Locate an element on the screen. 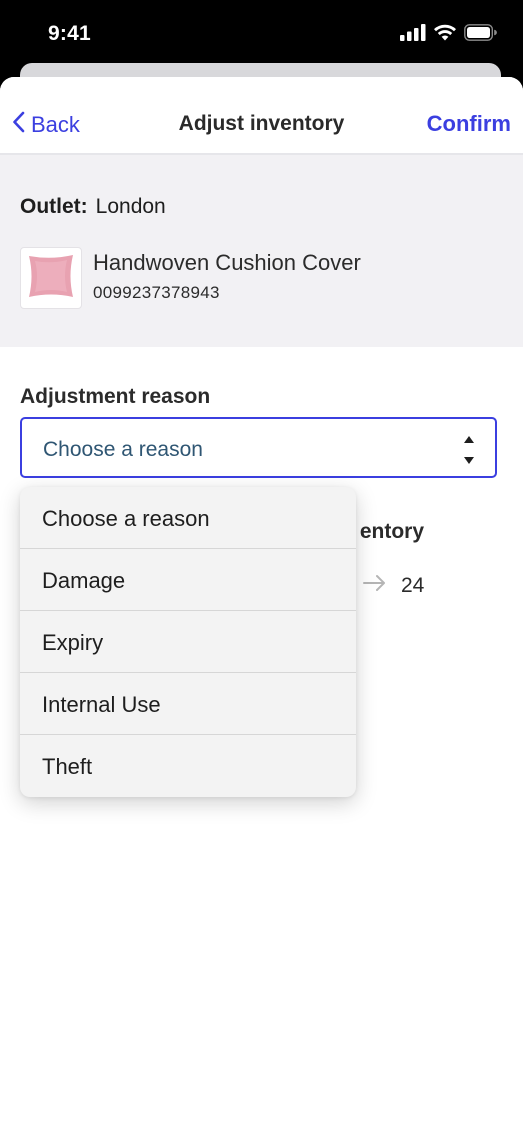 The width and height of the screenshot is (523, 1137). dropdown-option-theft: Theft is located at coordinates (188, 766).